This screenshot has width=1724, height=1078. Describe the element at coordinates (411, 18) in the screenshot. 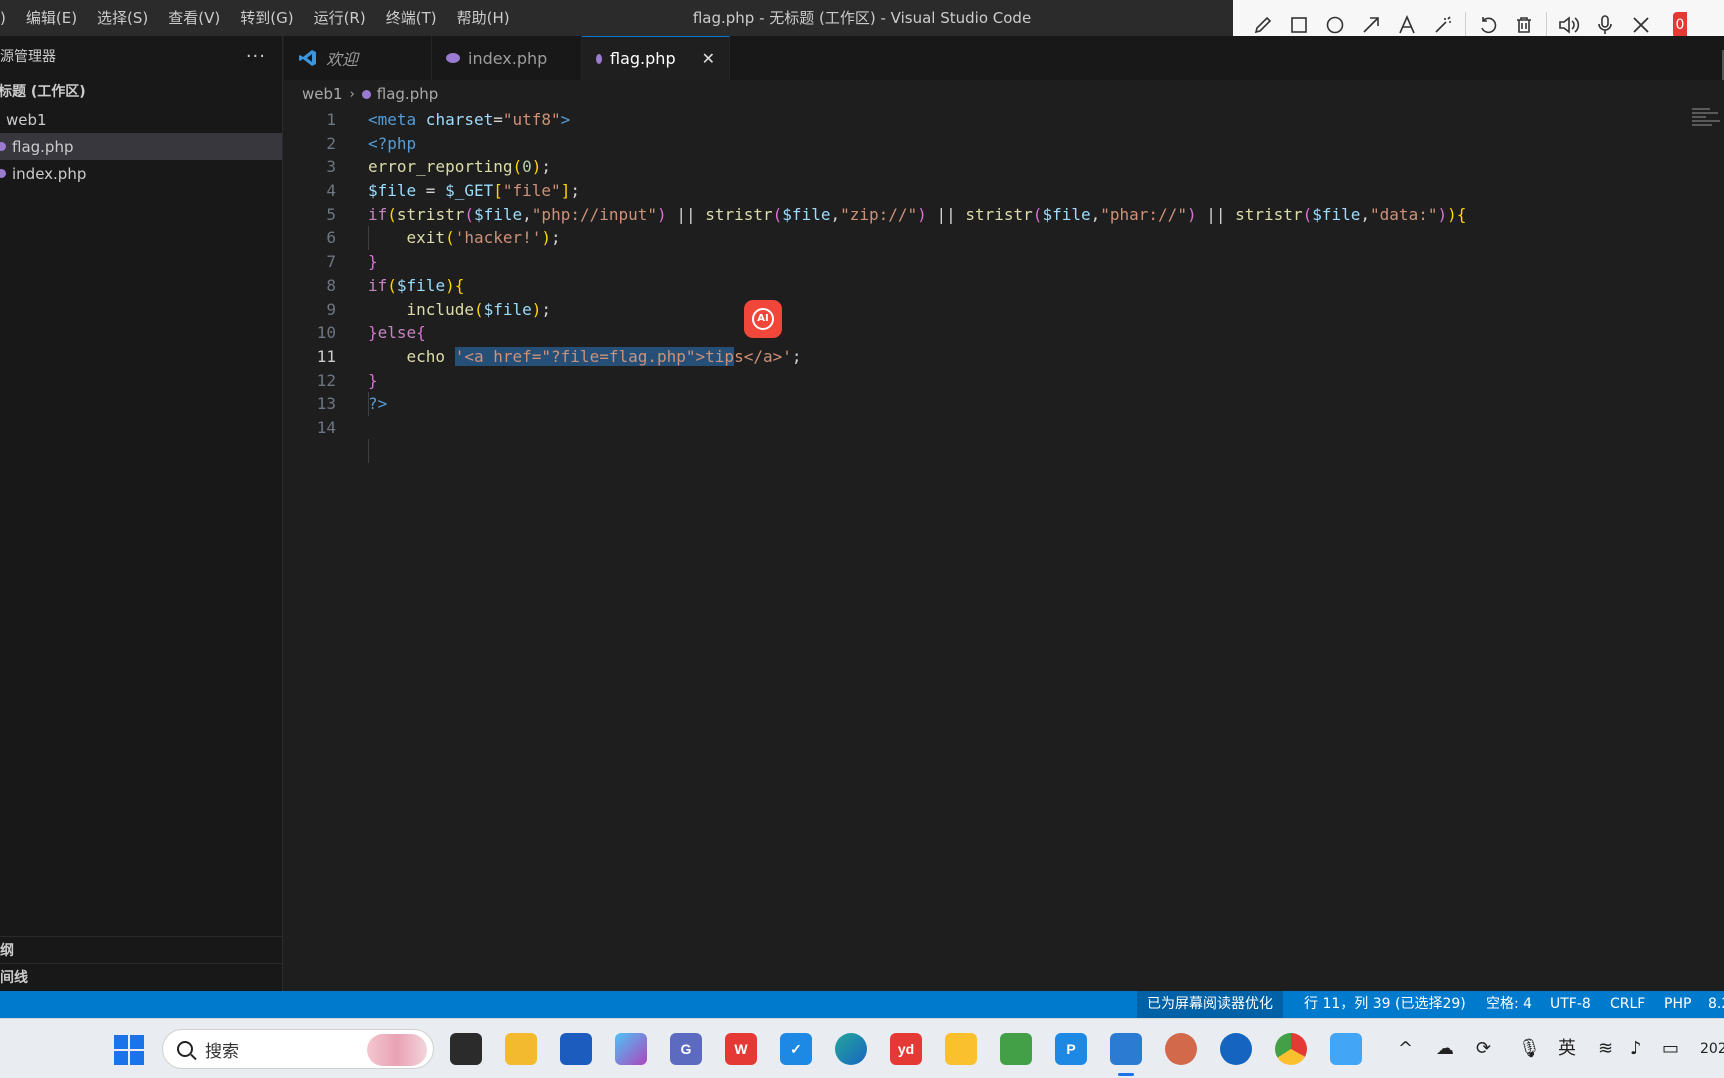

I see `menu-item-terminal: 终端(T)` at that location.